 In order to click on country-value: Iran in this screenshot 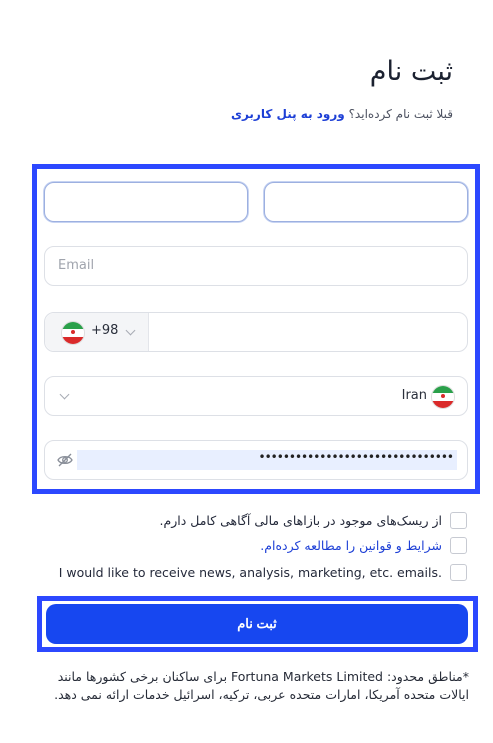, I will do `click(414, 395)`.